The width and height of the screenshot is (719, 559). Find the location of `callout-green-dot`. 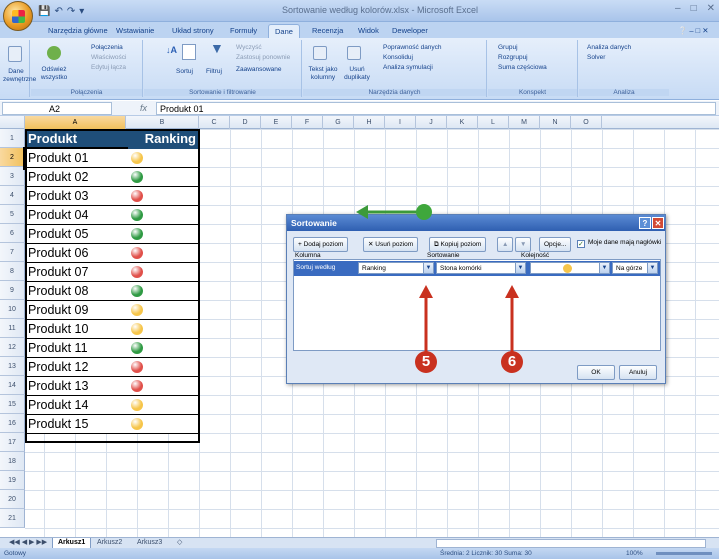

callout-green-dot is located at coordinates (424, 212).